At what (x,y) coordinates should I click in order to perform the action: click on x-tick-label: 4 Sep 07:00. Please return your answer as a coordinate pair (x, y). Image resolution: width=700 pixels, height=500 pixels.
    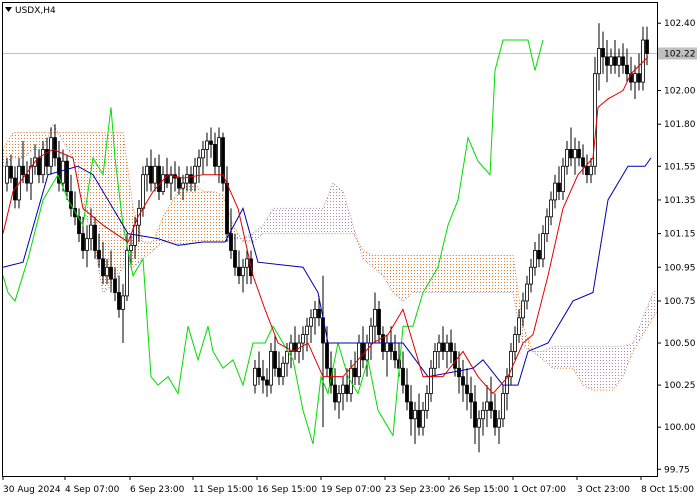
    Looking at the image, I should click on (92, 490).